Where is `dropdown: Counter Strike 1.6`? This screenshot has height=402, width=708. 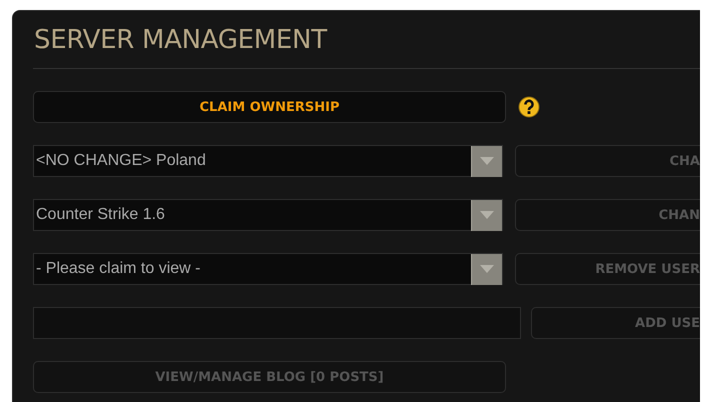 dropdown: Counter Strike 1.6 is located at coordinates (268, 215).